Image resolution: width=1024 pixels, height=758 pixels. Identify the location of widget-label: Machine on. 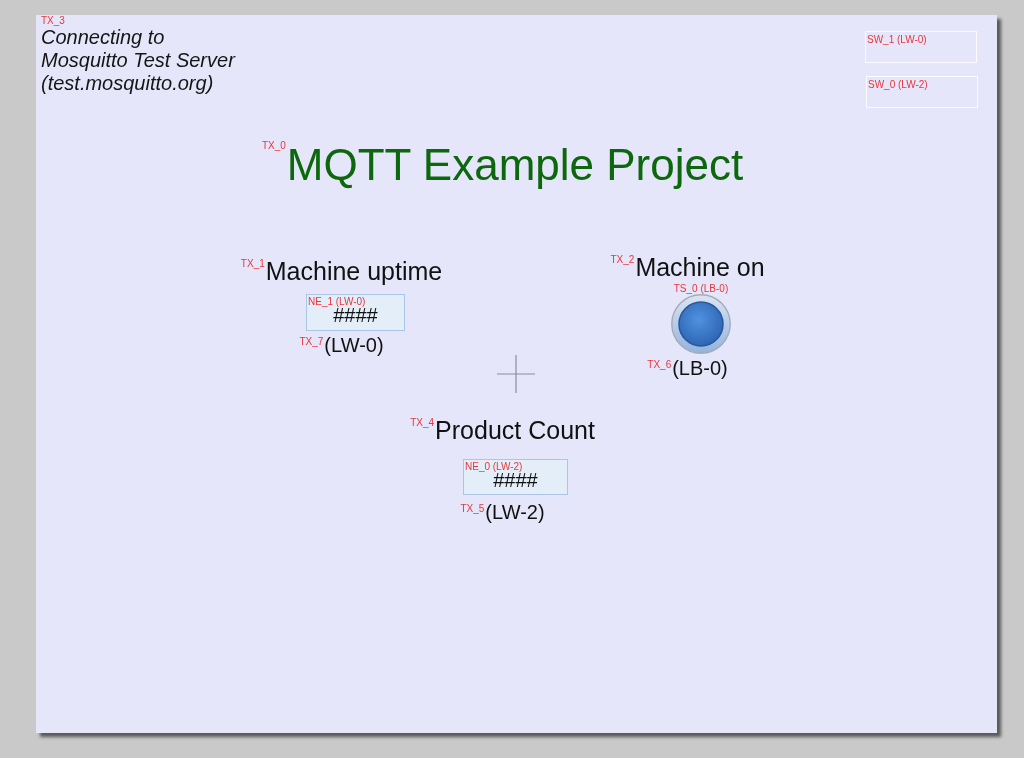
(700, 267).